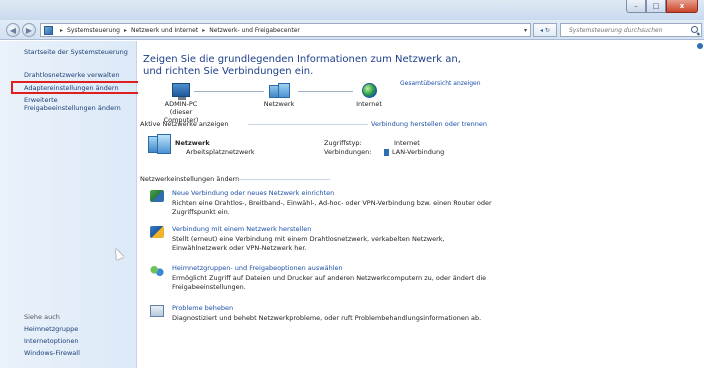 The height and width of the screenshot is (368, 704). Describe the element at coordinates (241, 229) in the screenshot. I see `task-title: Verbindung mit einem Netzwerk herstellen` at that location.